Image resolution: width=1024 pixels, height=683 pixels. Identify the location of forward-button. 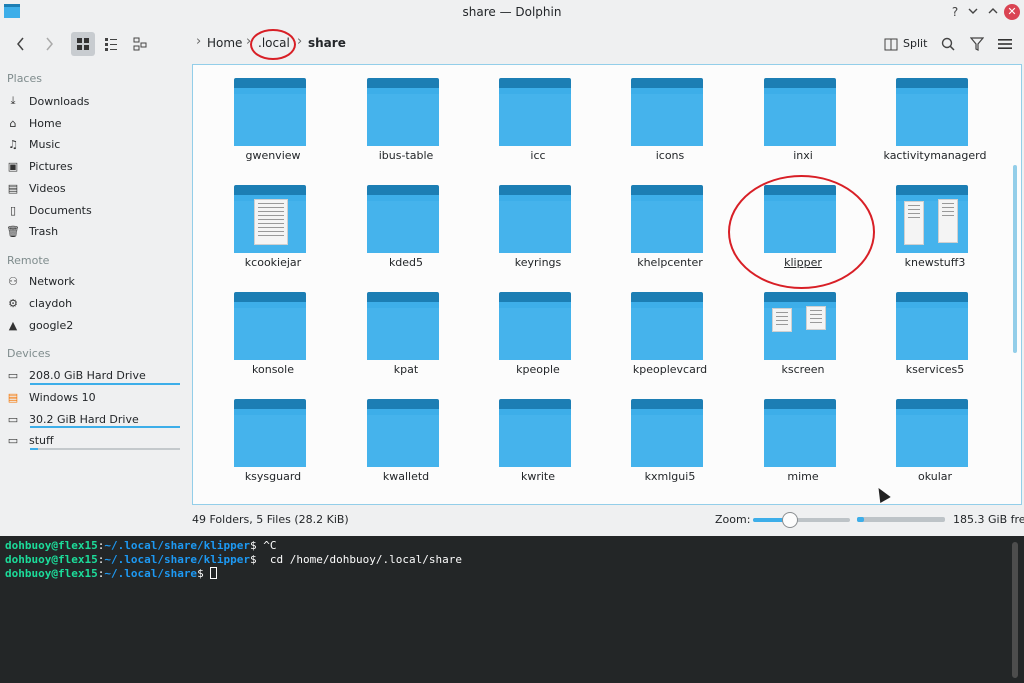
(49, 44).